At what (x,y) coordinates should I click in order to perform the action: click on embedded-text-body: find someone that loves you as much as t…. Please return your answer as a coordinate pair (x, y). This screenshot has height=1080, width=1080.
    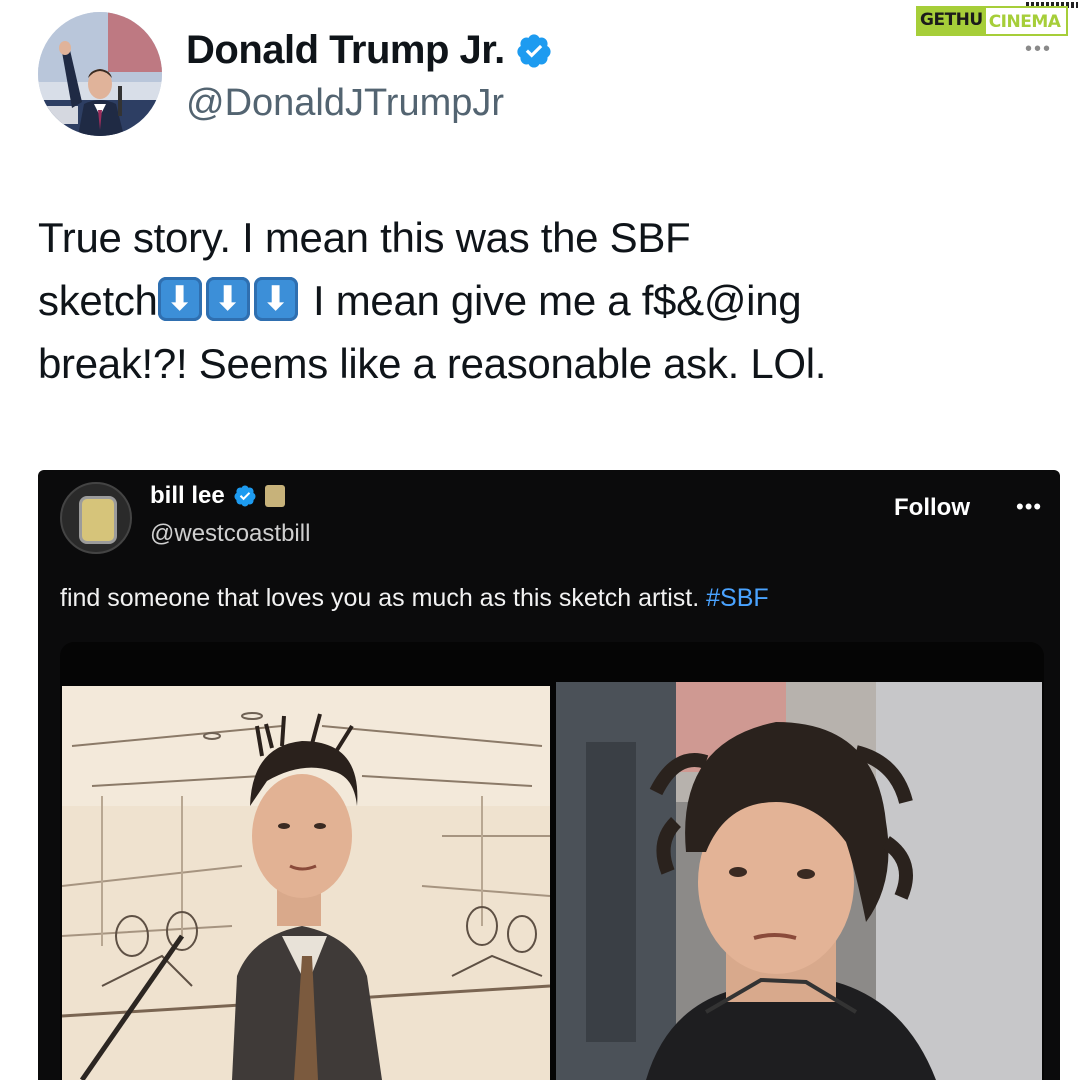
    Looking at the image, I should click on (383, 598).